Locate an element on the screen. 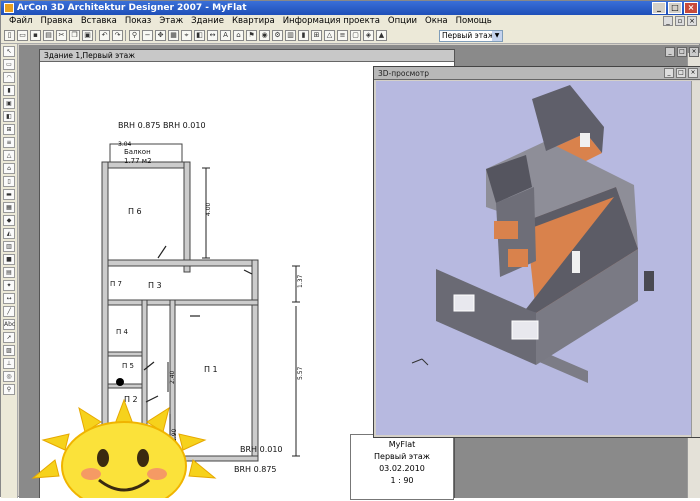  view3d-close-icon: × is located at coordinates (693, 73).